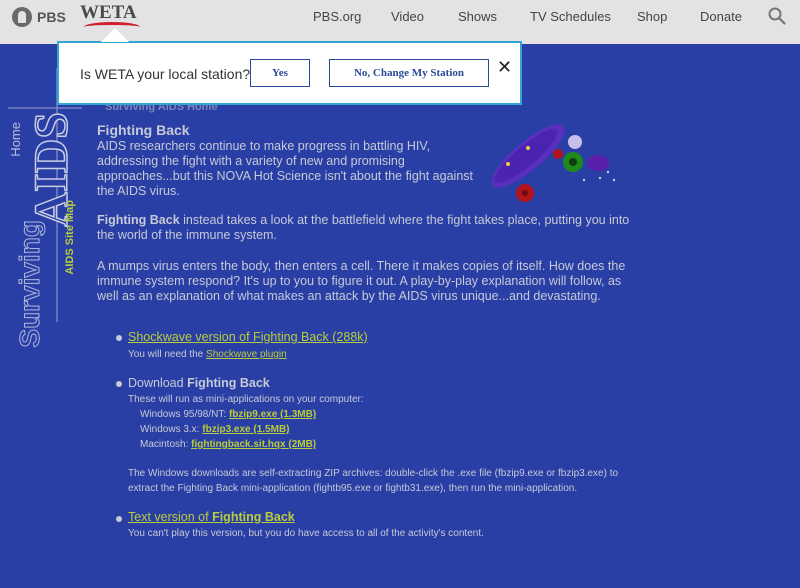 The height and width of the screenshot is (588, 800). What do you see at coordinates (477, 16) in the screenshot?
I see `nav-shows: Shows` at bounding box center [477, 16].